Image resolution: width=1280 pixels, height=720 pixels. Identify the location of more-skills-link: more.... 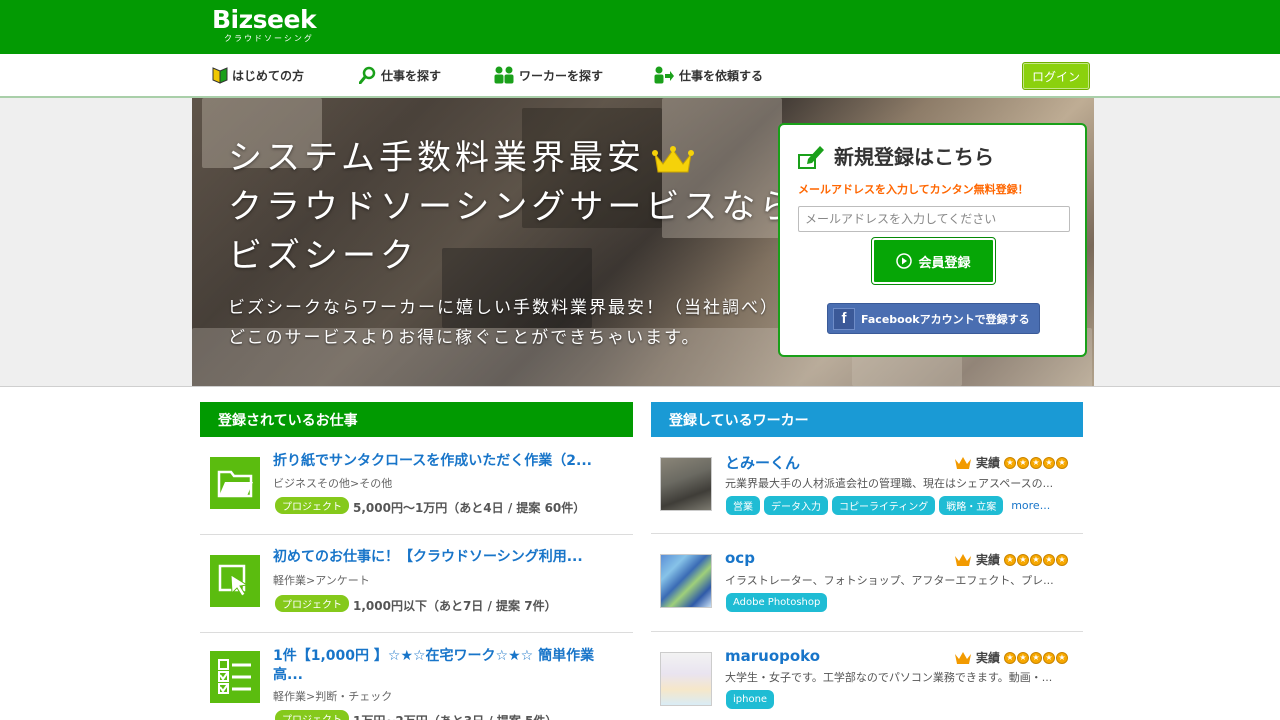
(1030, 505).